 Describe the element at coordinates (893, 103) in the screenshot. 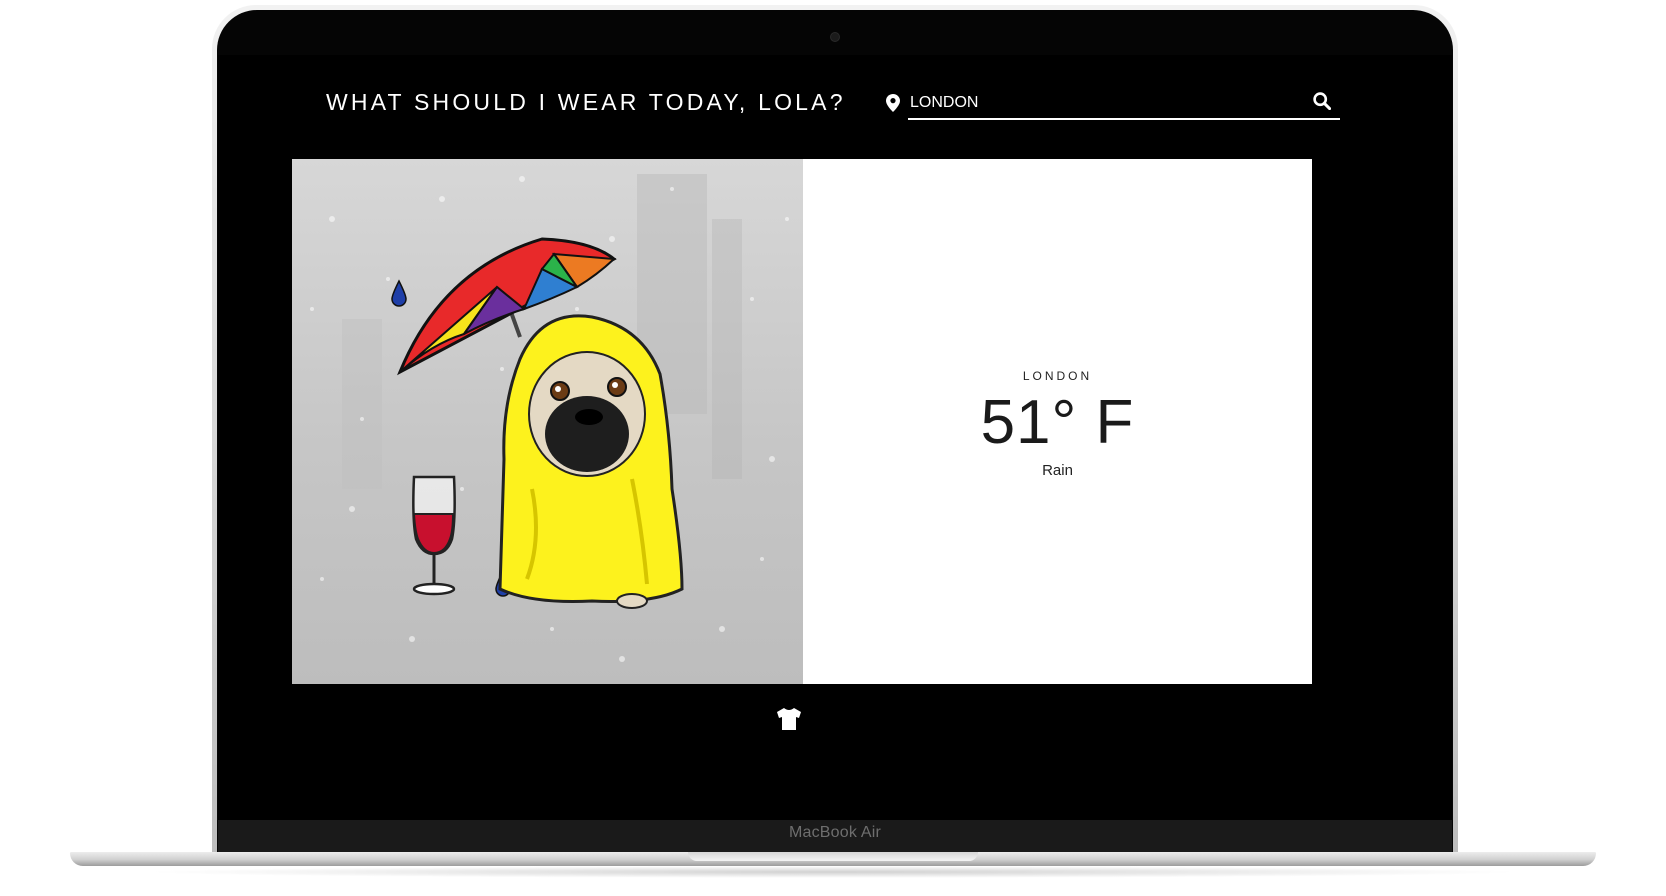

I see `map-pin-icon` at that location.